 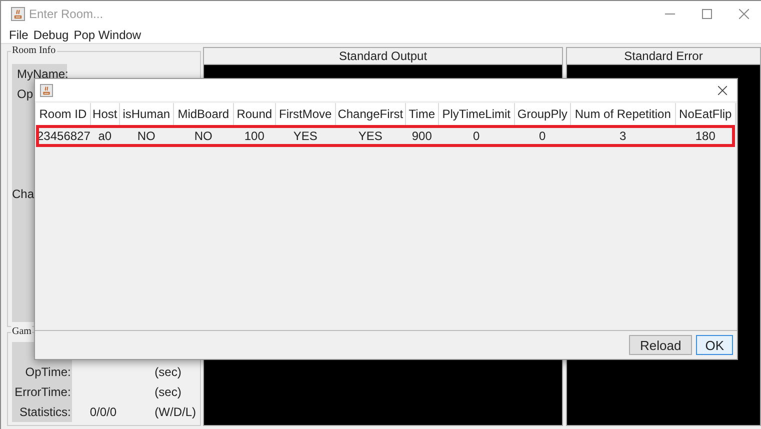 What do you see at coordinates (51, 35) in the screenshot?
I see `menu-item: Debug` at bounding box center [51, 35].